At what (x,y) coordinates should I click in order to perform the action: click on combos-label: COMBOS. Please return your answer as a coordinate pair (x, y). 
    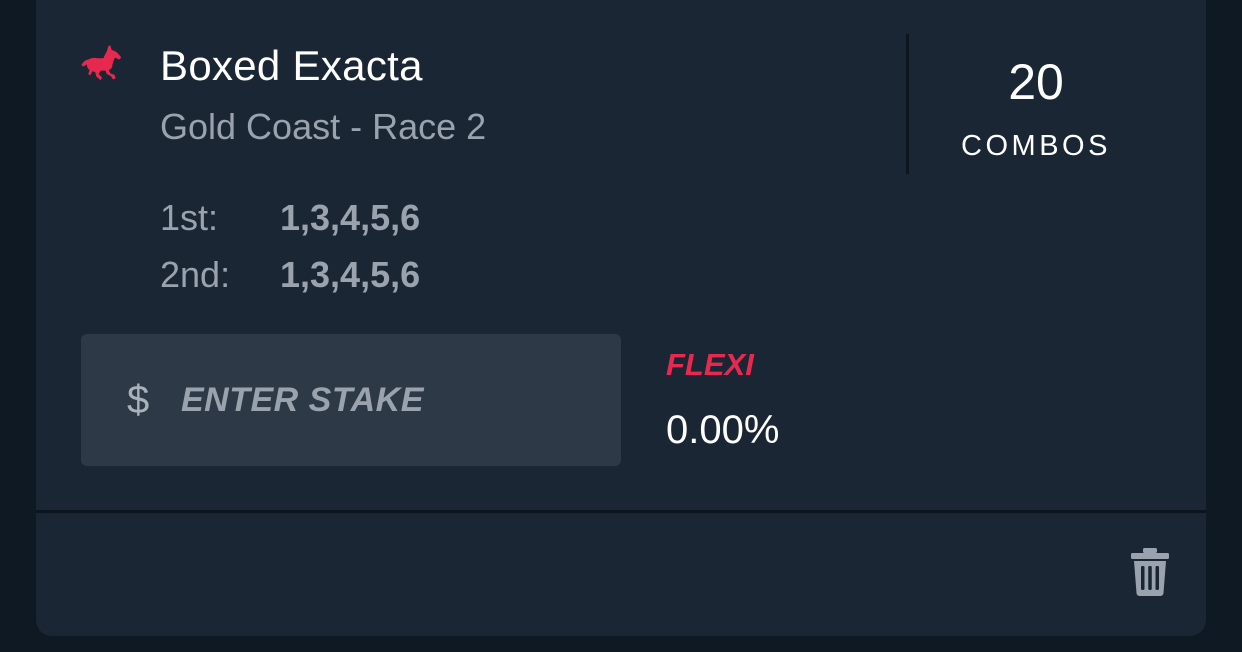
    Looking at the image, I should click on (1036, 146).